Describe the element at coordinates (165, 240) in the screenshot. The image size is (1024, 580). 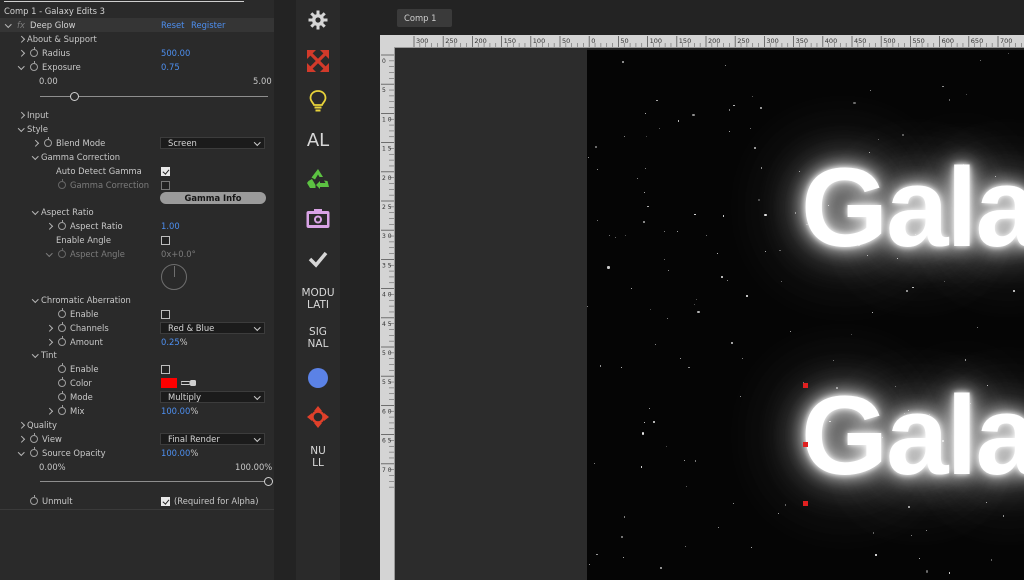
I see `enable-angle-checkbox` at that location.